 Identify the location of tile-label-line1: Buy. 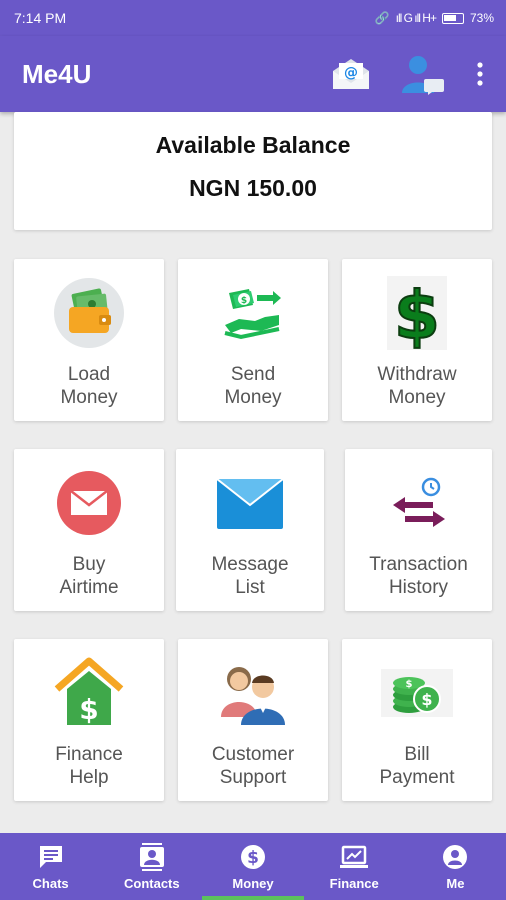
(89, 564).